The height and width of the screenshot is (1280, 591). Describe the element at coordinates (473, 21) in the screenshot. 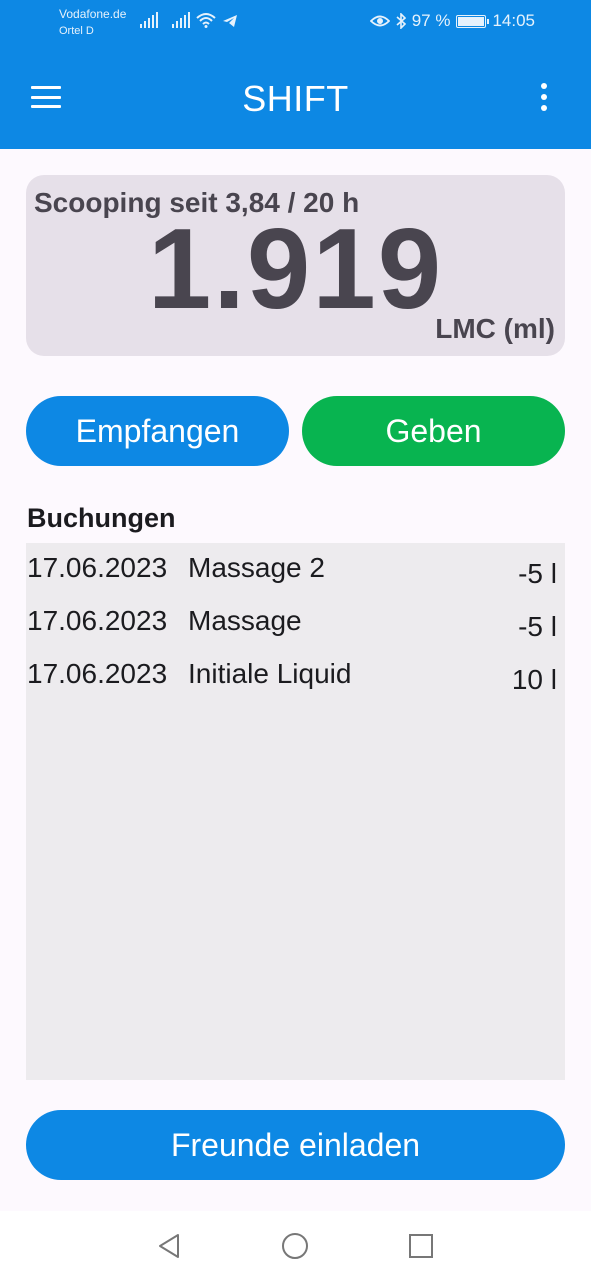

I see `battery-icon` at that location.